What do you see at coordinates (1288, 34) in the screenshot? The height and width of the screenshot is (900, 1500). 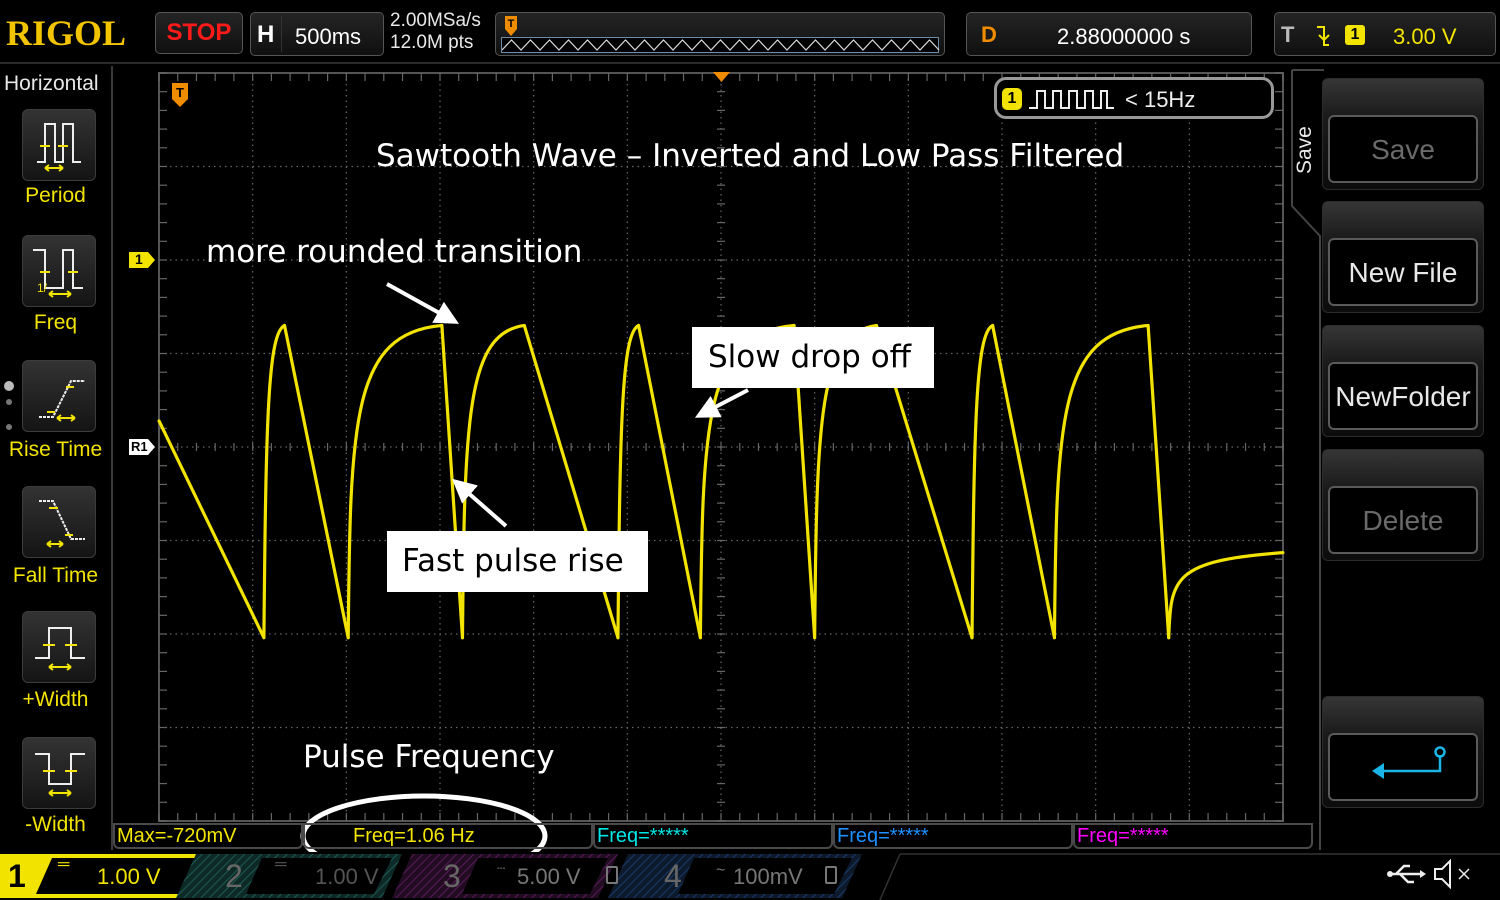 I see `trigger-label: T` at bounding box center [1288, 34].